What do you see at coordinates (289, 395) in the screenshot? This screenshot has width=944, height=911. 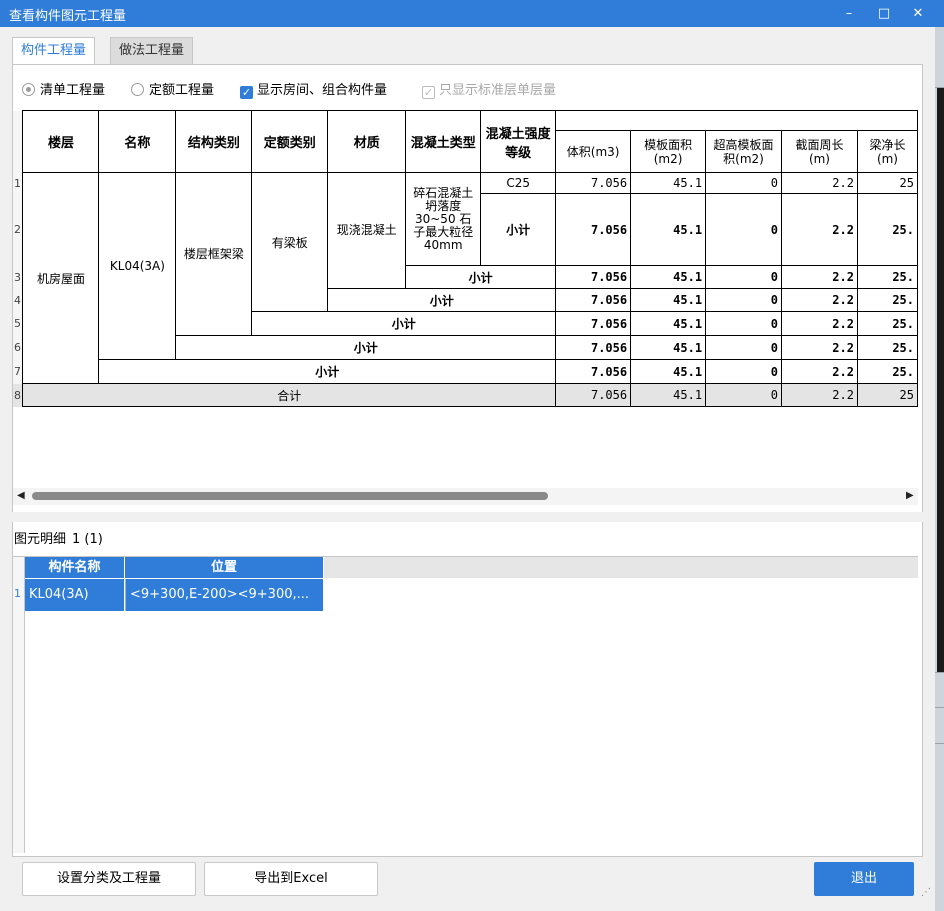 I see `cell-total: 合计` at bounding box center [289, 395].